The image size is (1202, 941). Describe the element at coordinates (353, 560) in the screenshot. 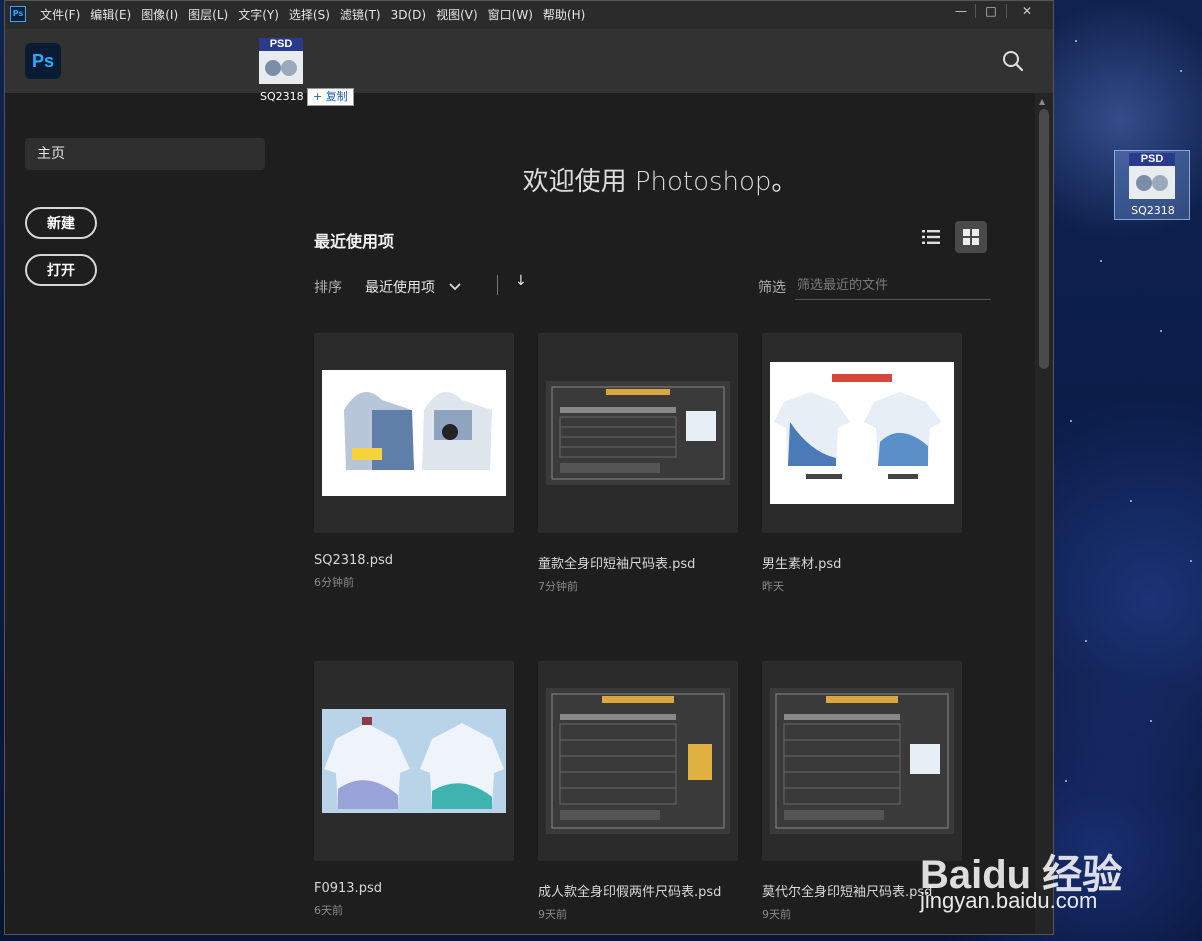

I see `file-name: SQ2318.psd` at that location.